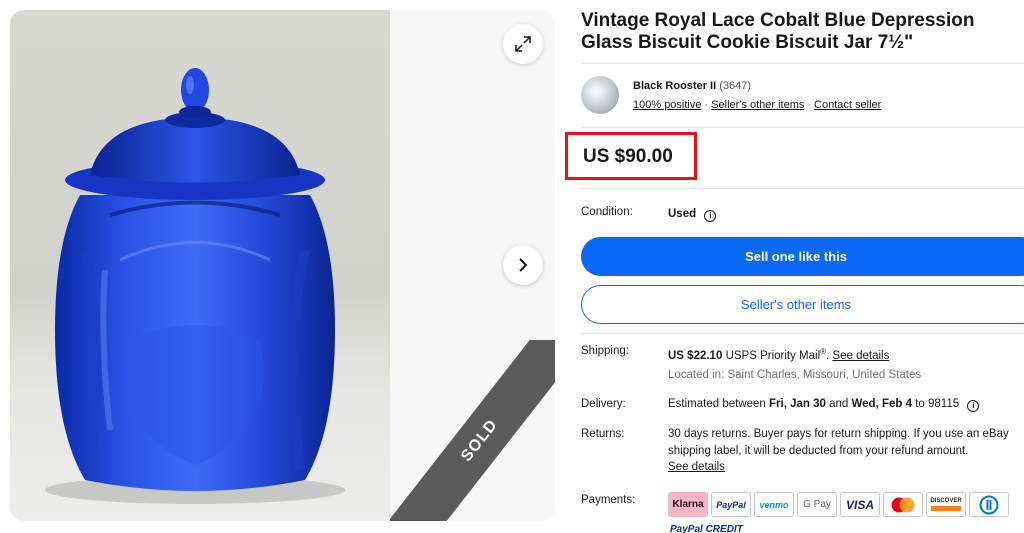 The image size is (1024, 533). I want to click on item-price: US $90.00, so click(628, 156).